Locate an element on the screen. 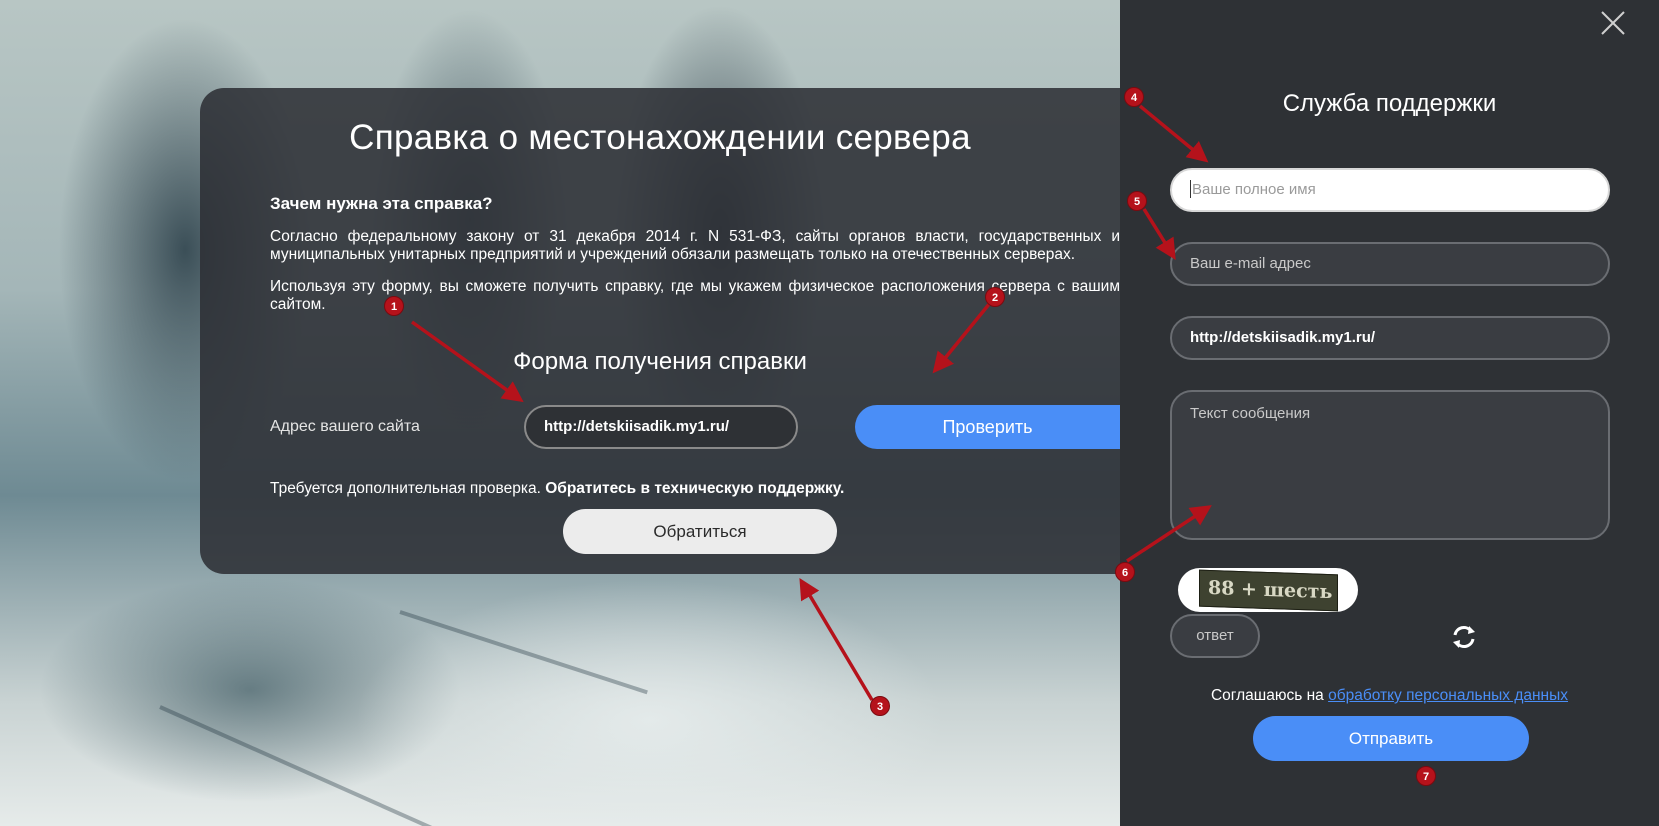 Image resolution: width=1659 pixels, height=826 pixels. annotation-badge-2: 2 is located at coordinates (995, 297).